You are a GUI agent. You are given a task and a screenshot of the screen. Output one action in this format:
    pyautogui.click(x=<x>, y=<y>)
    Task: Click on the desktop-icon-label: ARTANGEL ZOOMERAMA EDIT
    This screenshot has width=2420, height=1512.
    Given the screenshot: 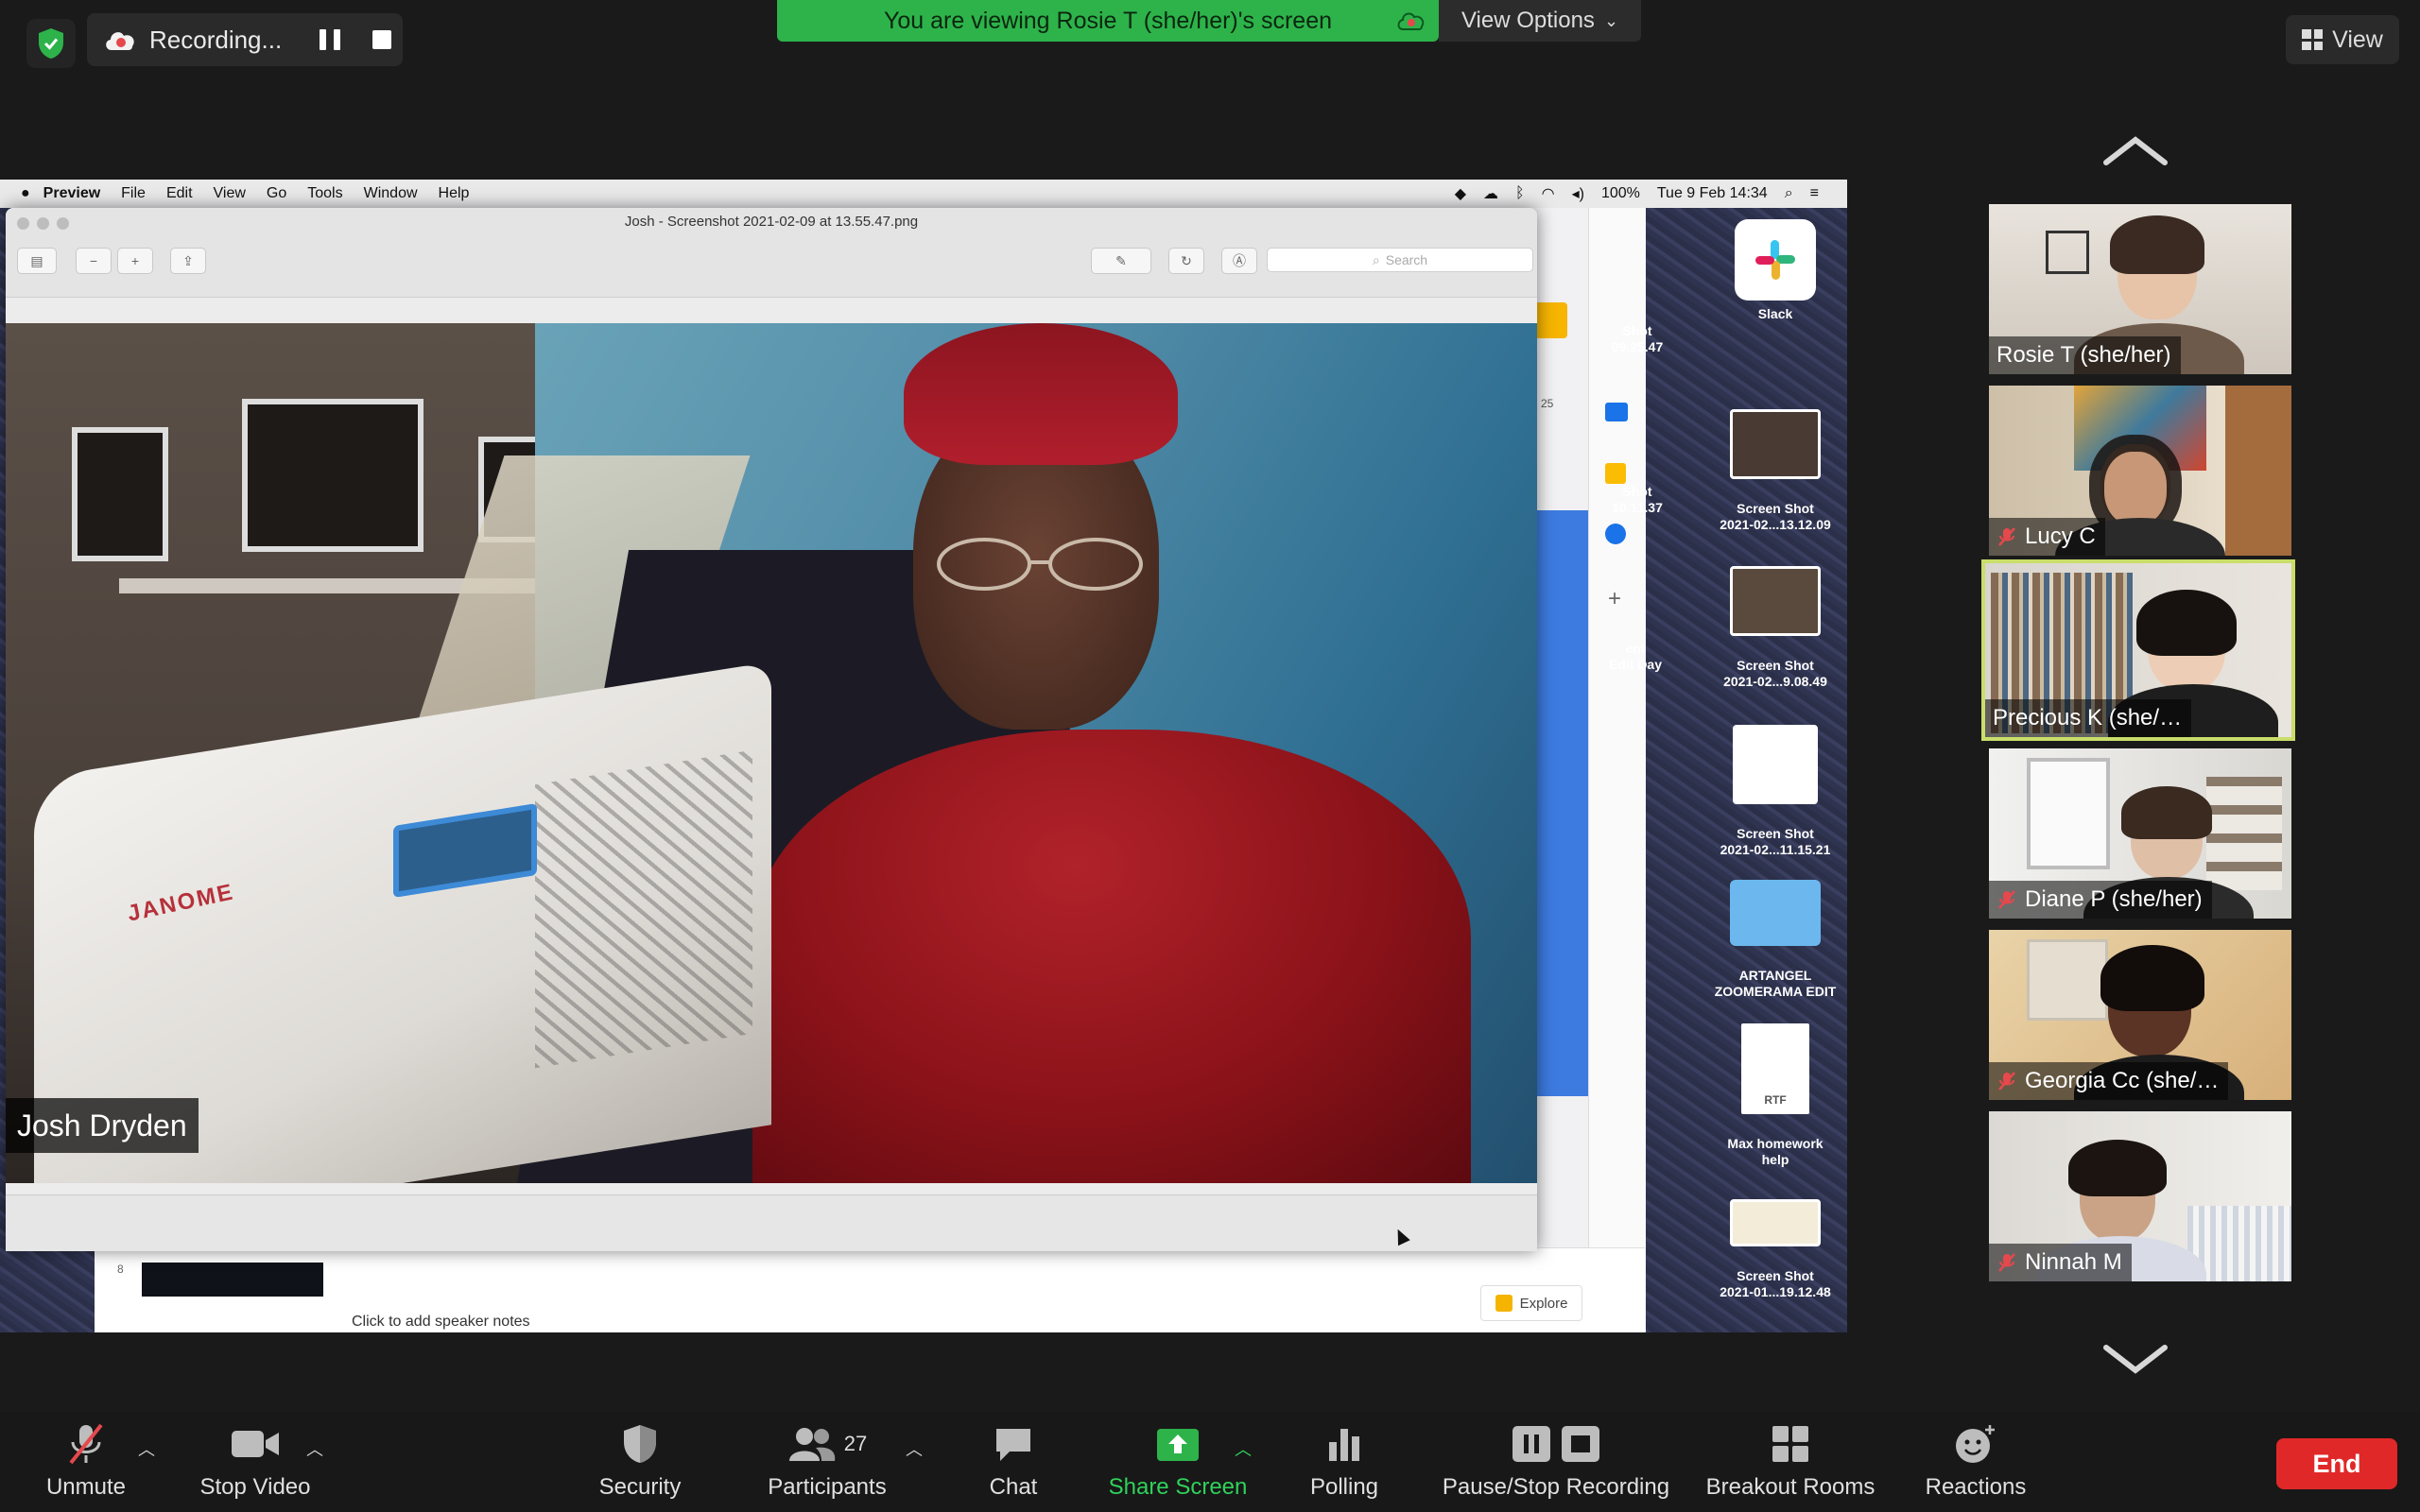 What is the action you would take?
    pyautogui.click(x=1775, y=983)
    